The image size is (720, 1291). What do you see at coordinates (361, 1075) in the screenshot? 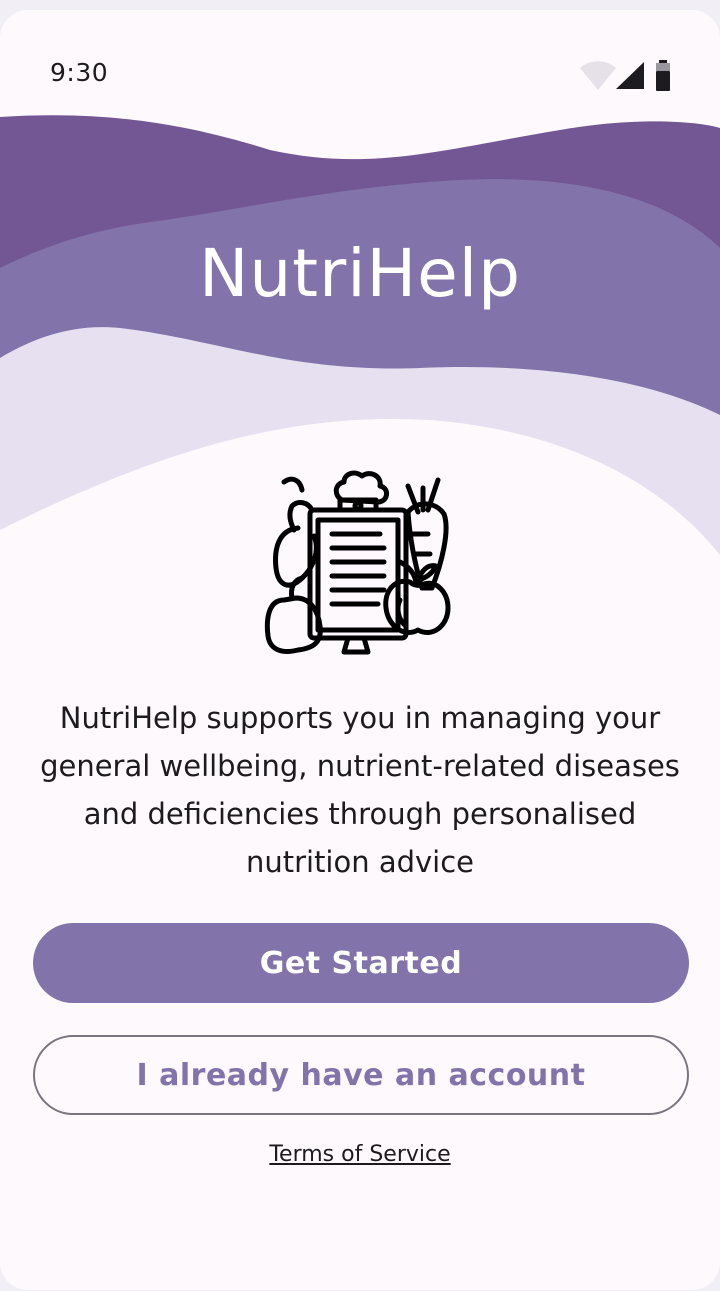
I see `existing-account-button: I already have an account` at bounding box center [361, 1075].